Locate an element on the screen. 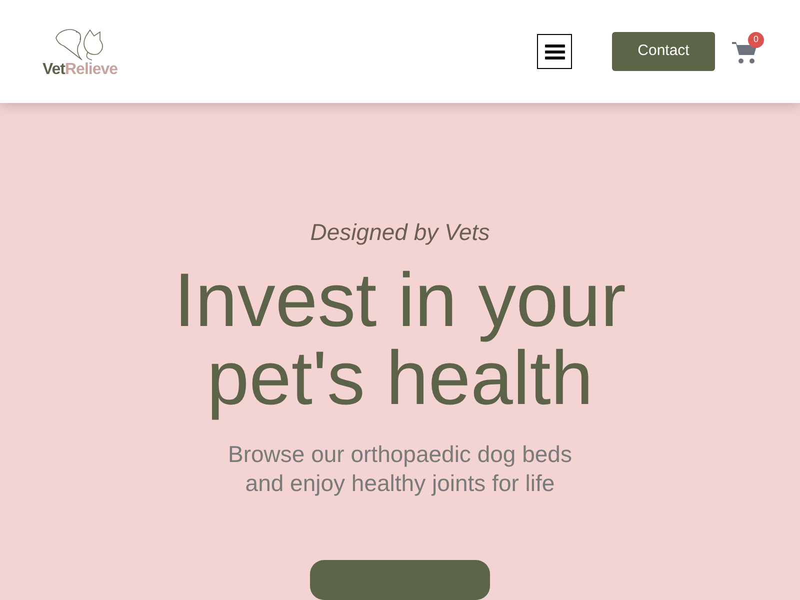  logo-text: VetRelieve is located at coordinates (80, 70).